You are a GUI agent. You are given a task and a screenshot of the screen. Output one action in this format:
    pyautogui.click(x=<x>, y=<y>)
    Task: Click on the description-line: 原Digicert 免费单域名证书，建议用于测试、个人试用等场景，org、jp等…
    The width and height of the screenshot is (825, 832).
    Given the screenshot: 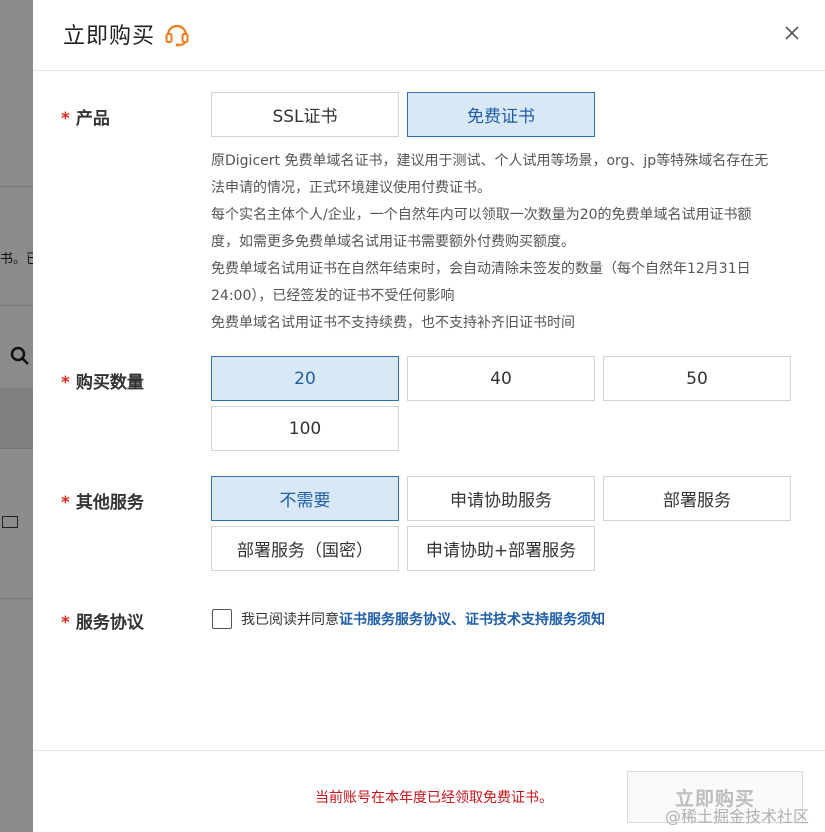 What is the action you would take?
    pyautogui.click(x=490, y=161)
    